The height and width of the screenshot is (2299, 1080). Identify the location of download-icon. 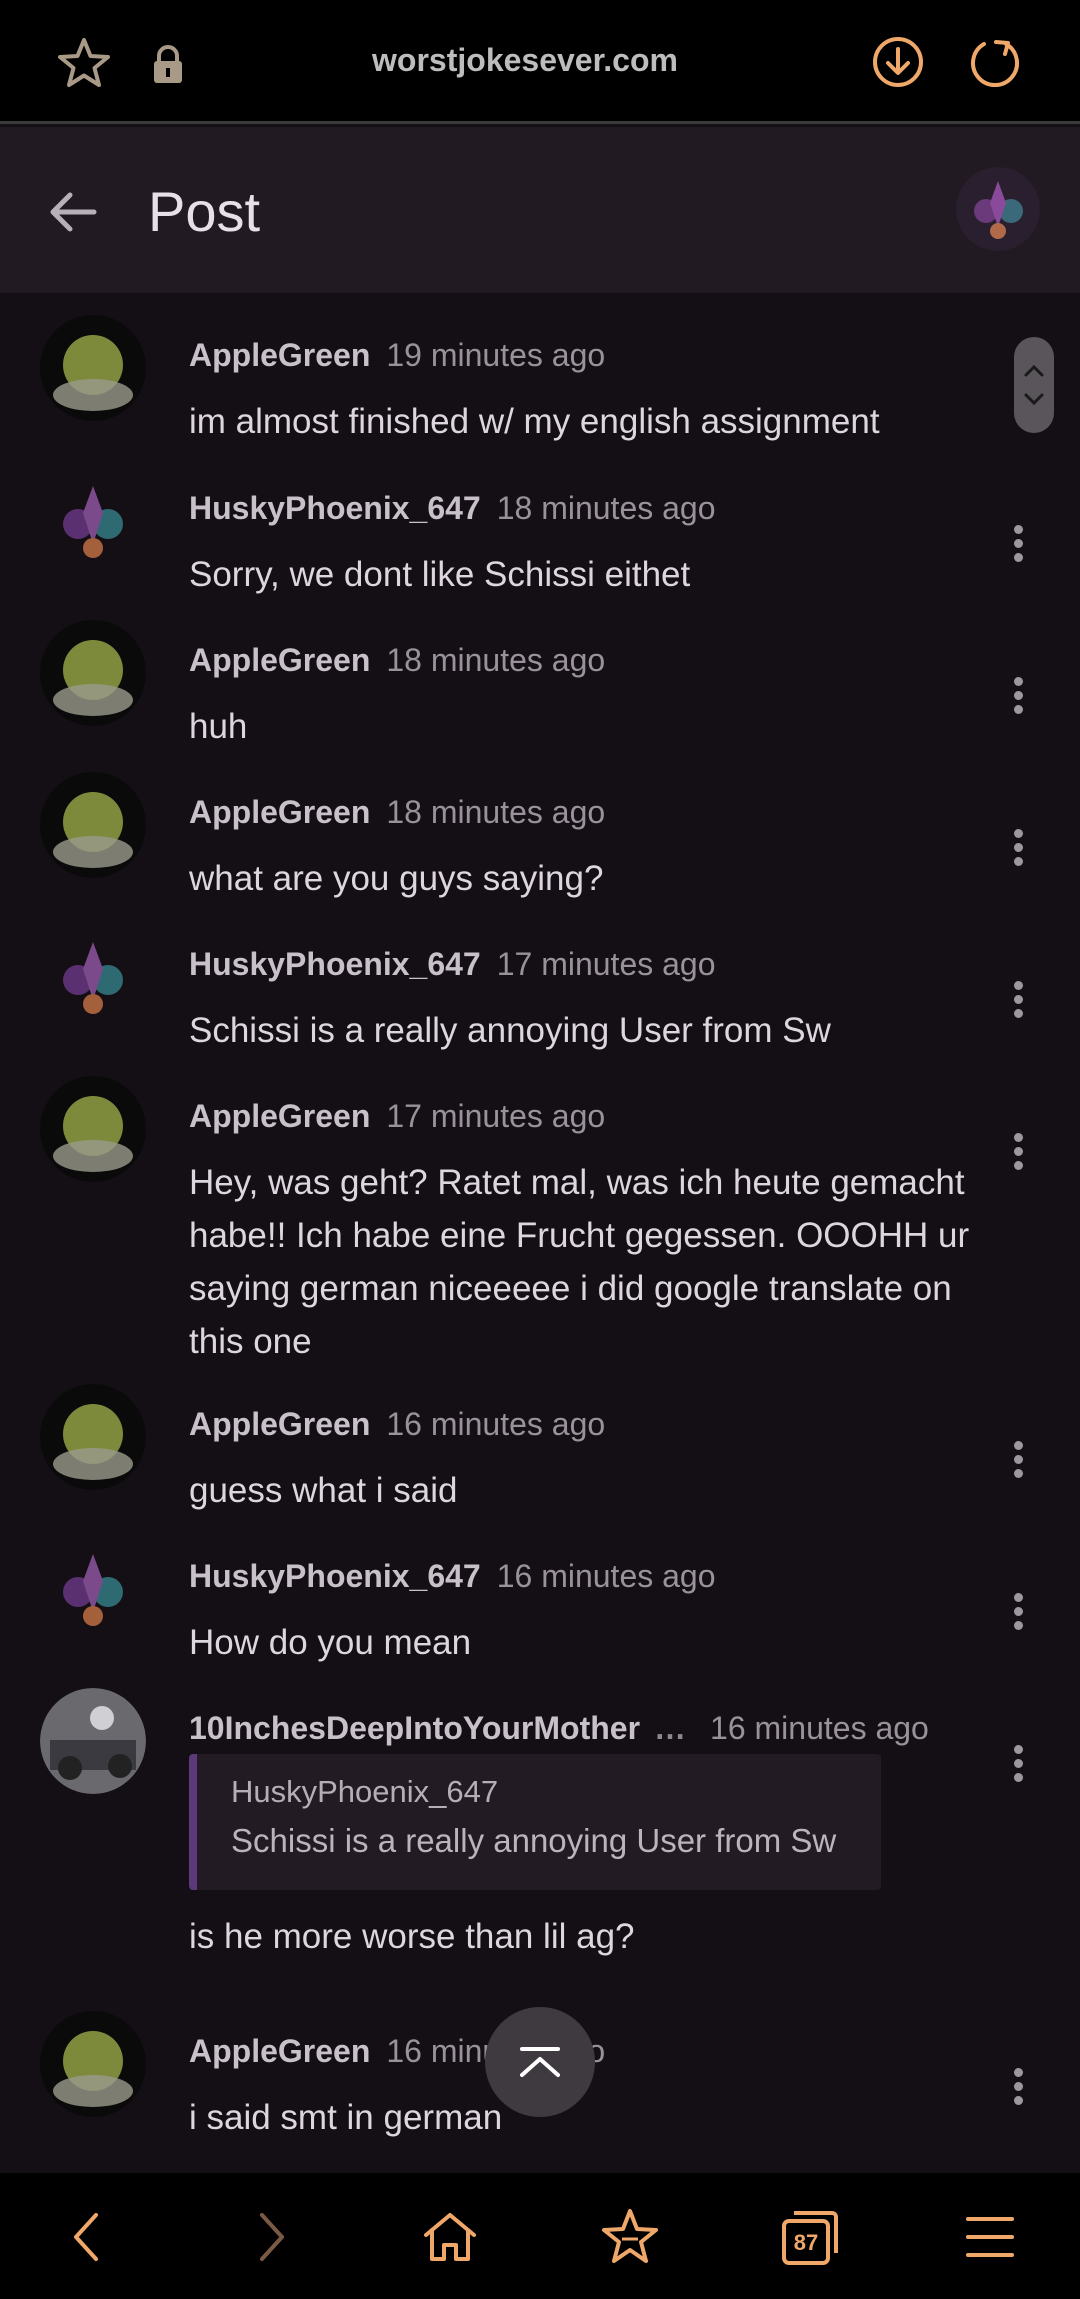
(898, 62).